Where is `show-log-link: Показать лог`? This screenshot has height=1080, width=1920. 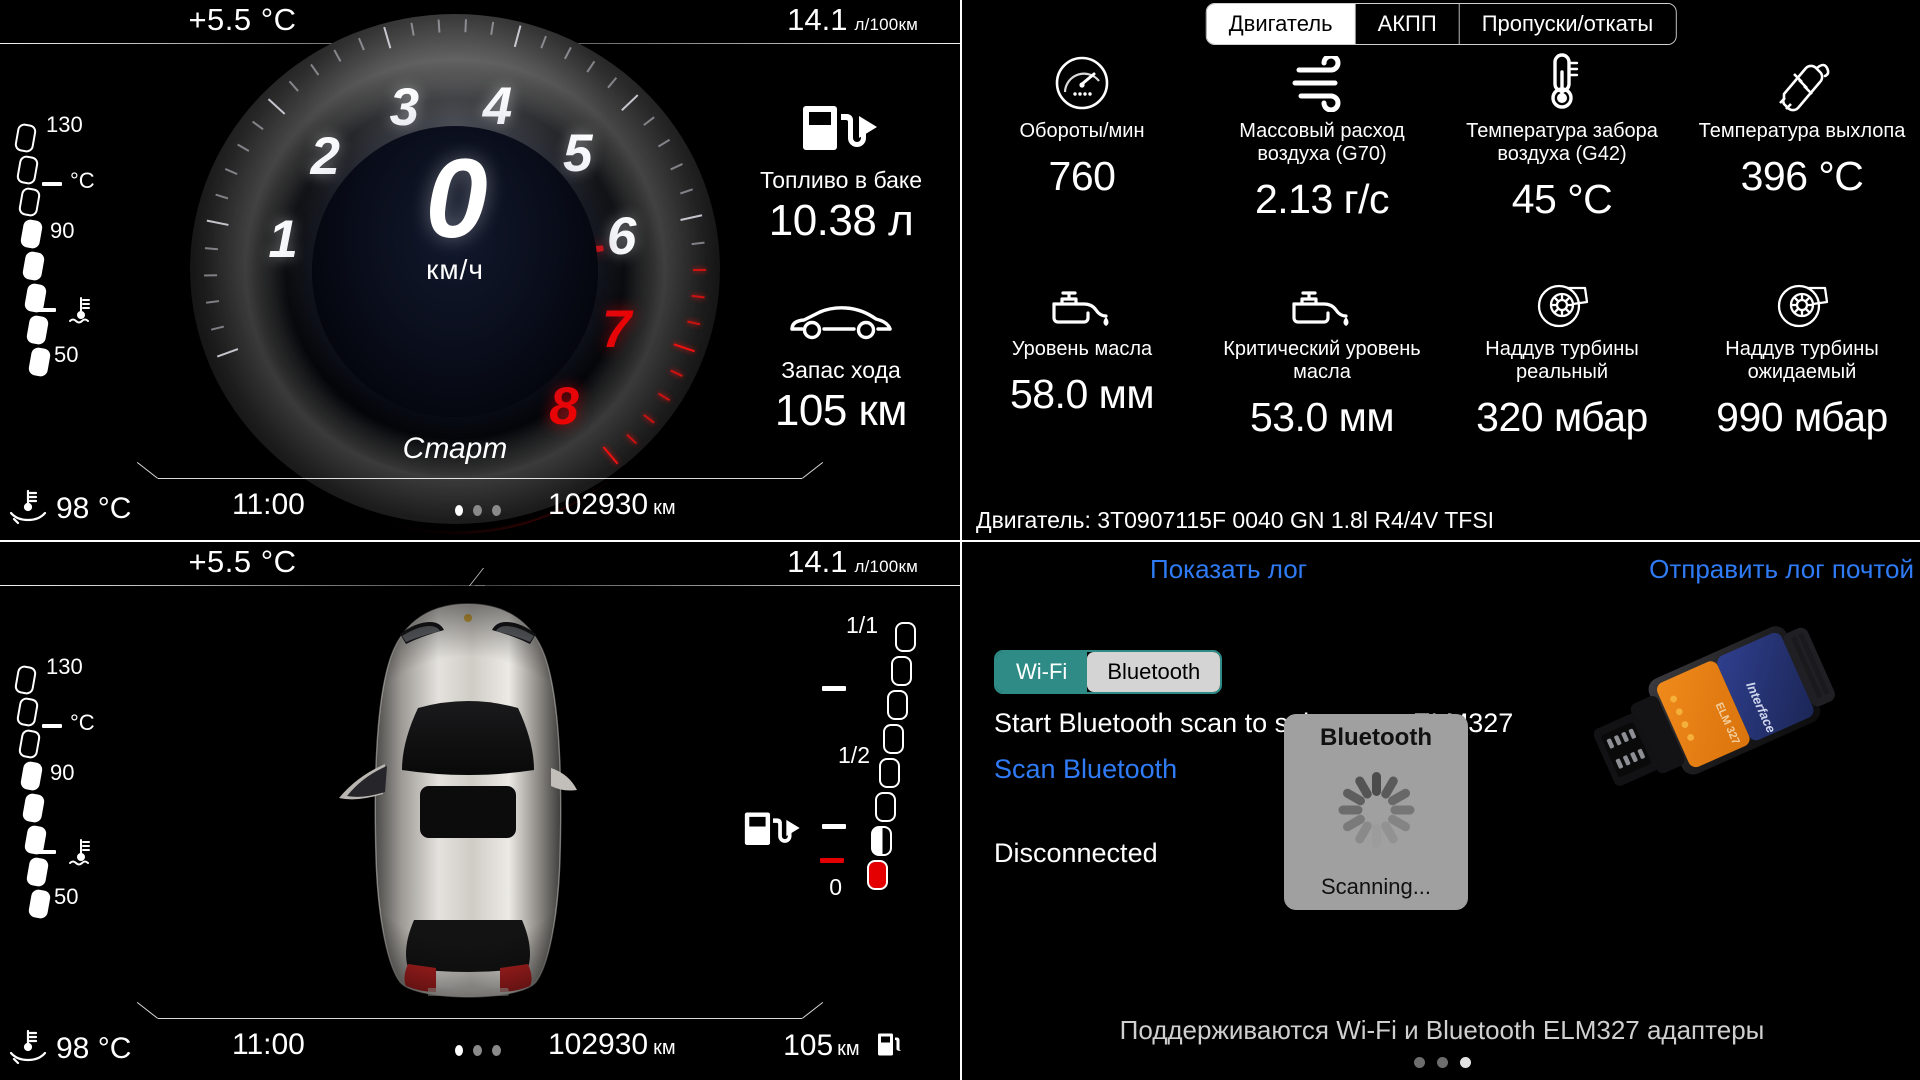 show-log-link: Показать лог is located at coordinates (1228, 569).